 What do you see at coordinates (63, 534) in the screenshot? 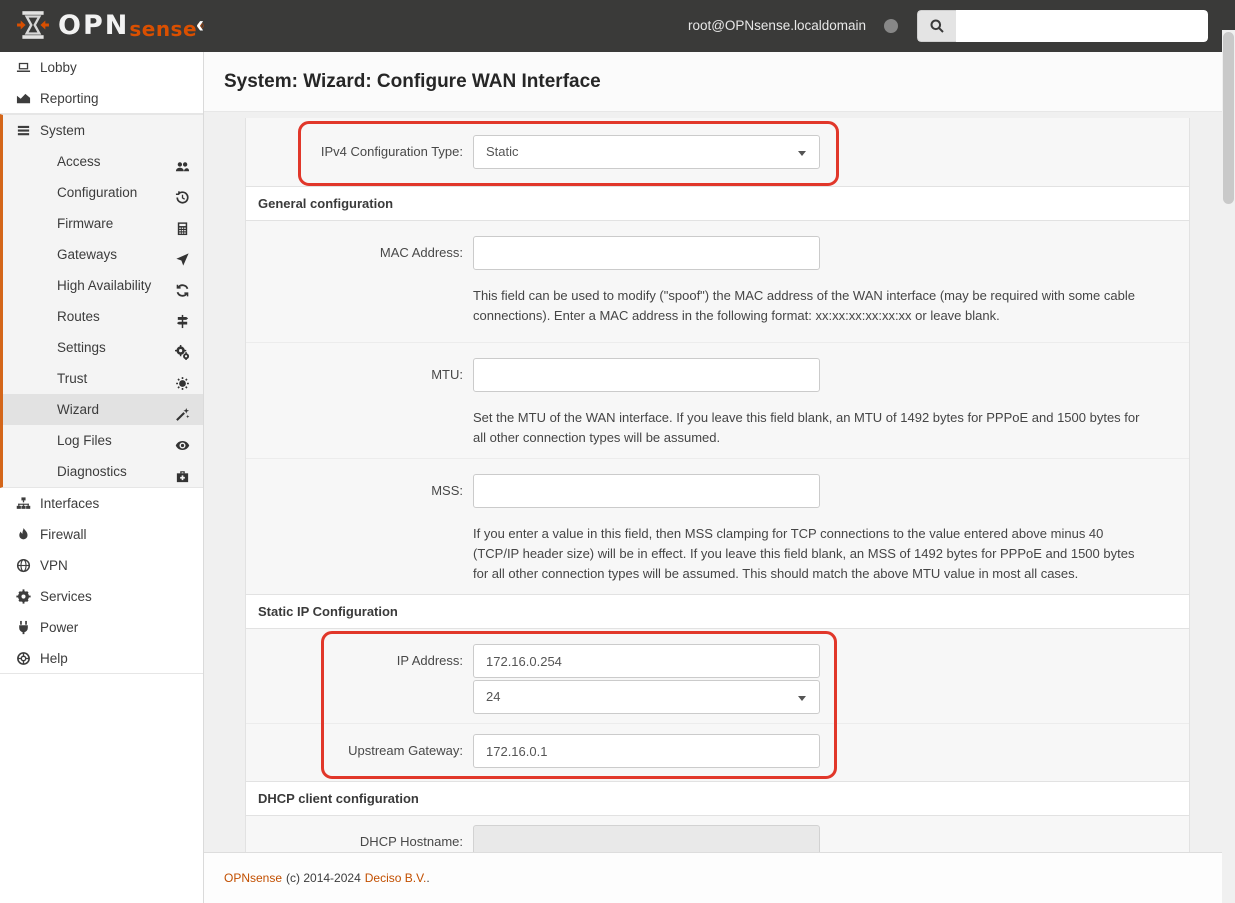
I see `sidebar-item-label: Firewall` at bounding box center [63, 534].